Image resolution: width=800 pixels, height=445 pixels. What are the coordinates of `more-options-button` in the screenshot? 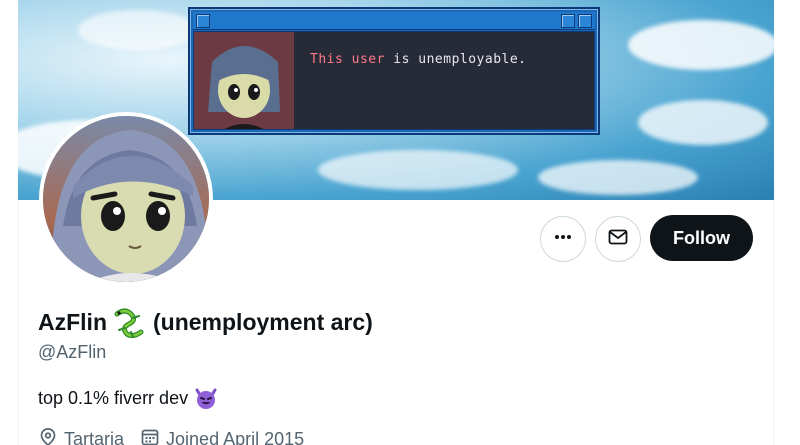 It's located at (563, 239).